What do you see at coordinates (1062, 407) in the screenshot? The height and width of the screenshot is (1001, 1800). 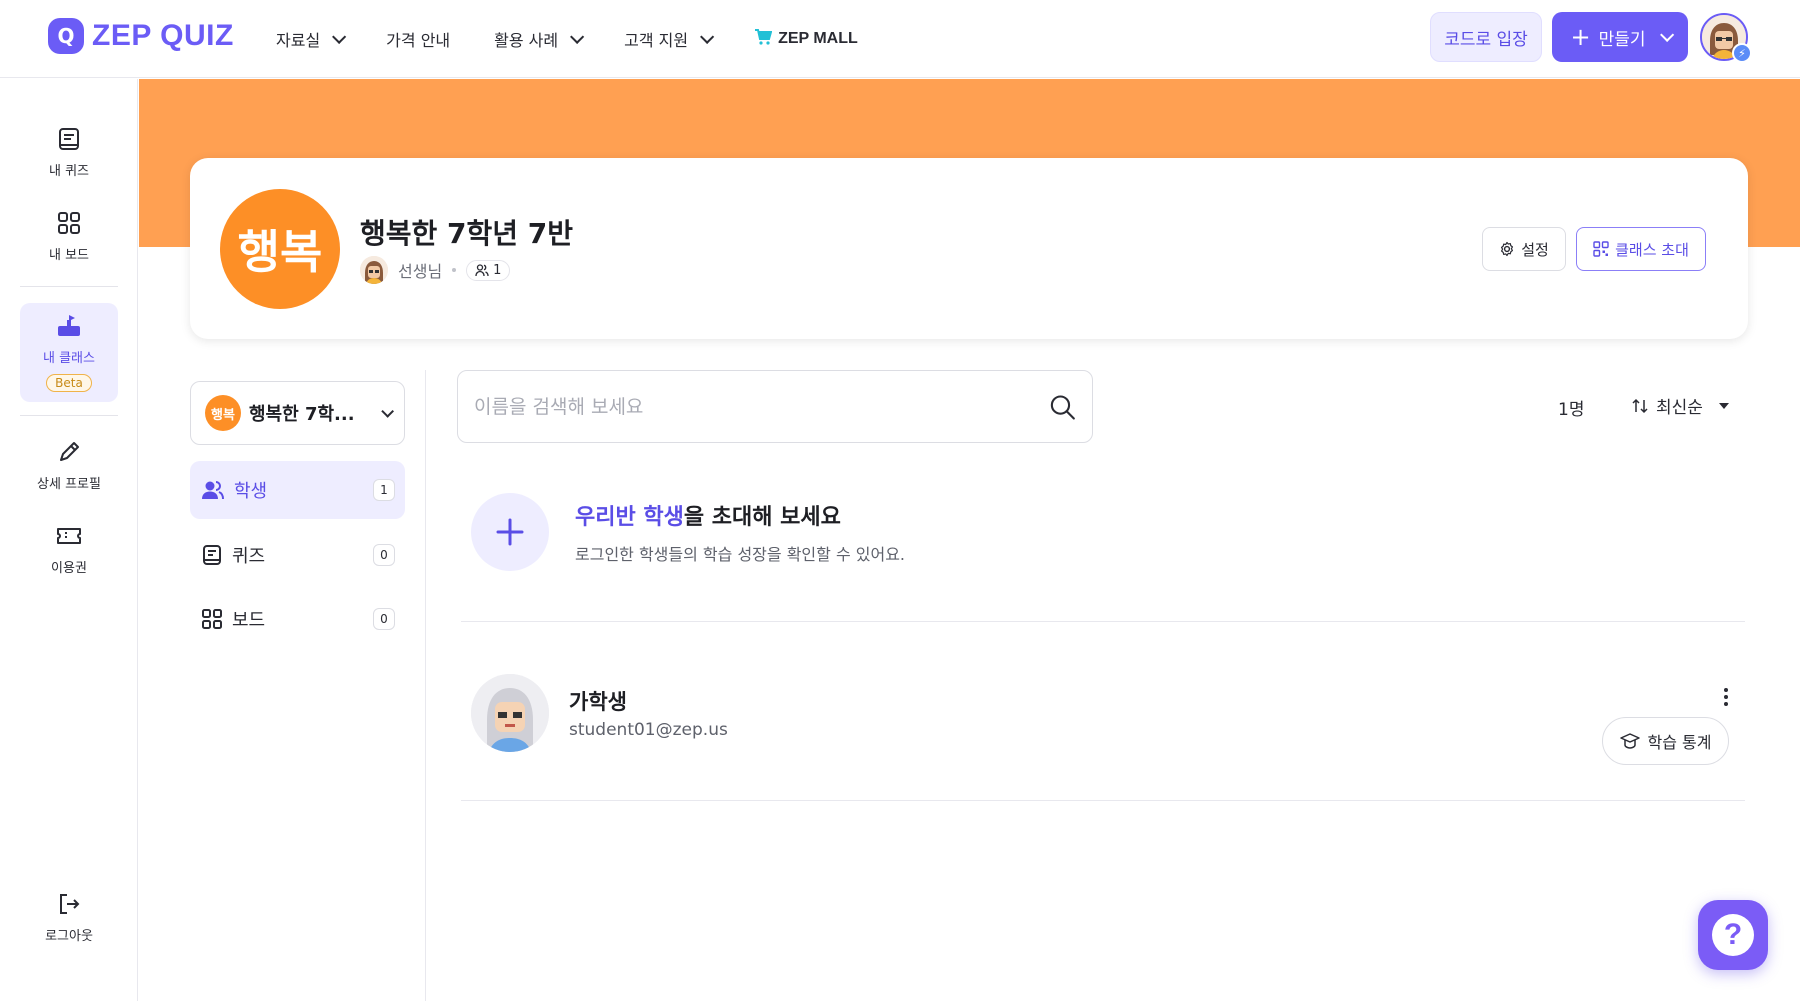 I see `search-icon` at bounding box center [1062, 407].